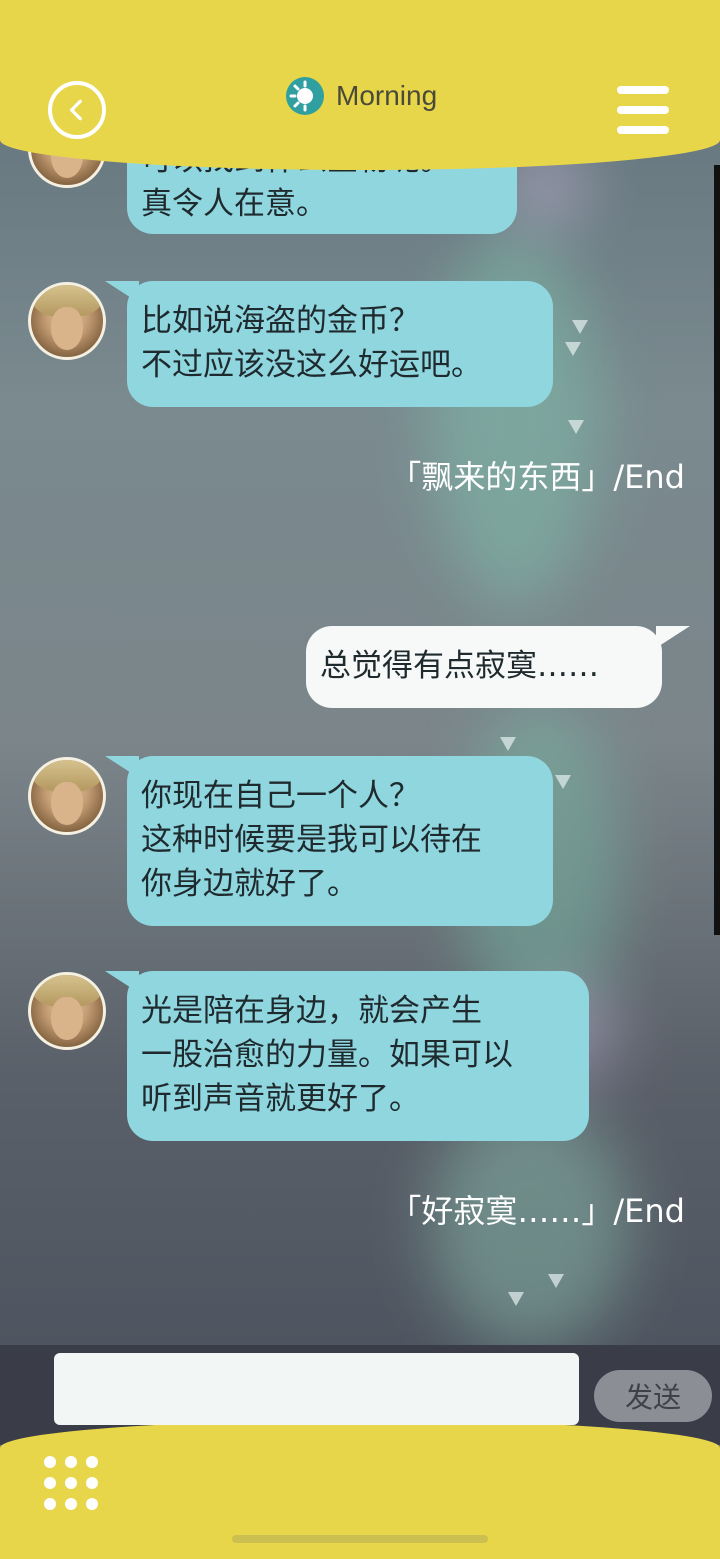  What do you see at coordinates (329, 841) in the screenshot?
I see `message-bubble: 你现在自己一个人？ 这种时候要是我可以待在 你身边就好了。` at bounding box center [329, 841].